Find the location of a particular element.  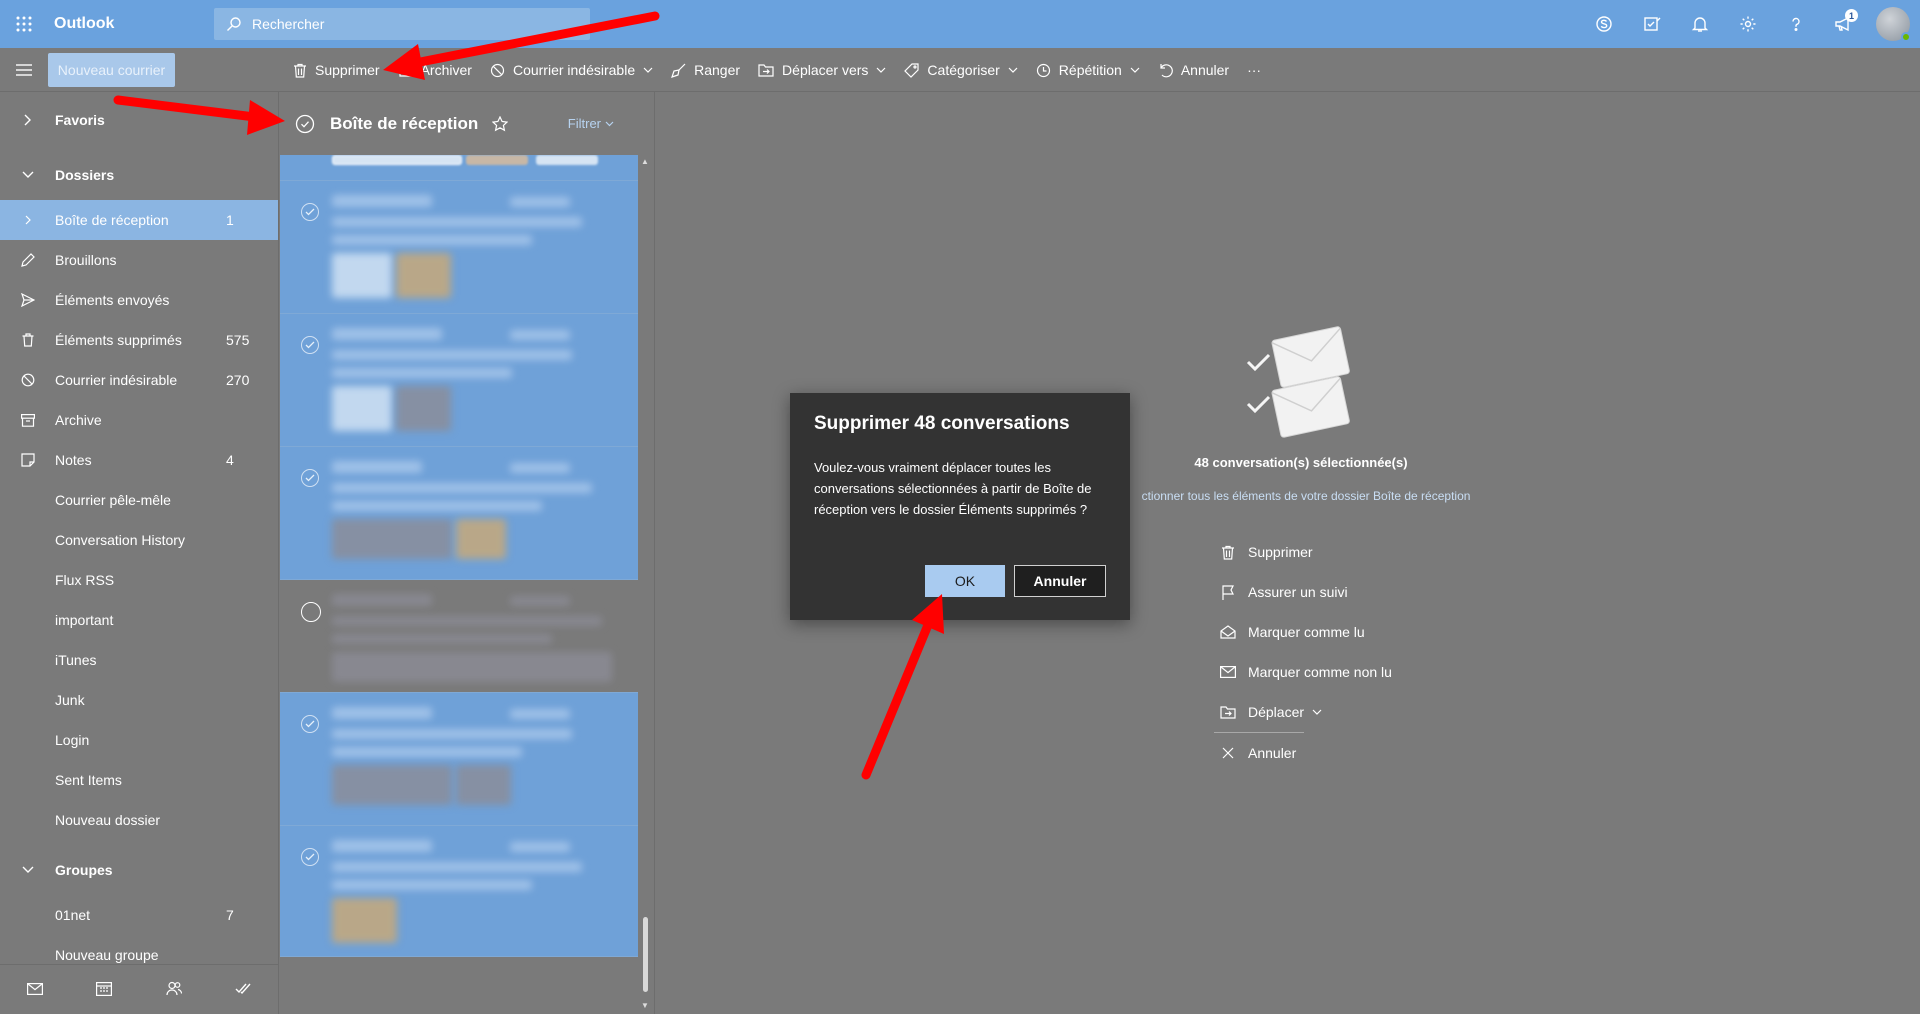

selection-count: 48 conversation(s) sélectionnée(s) is located at coordinates (1301, 462).